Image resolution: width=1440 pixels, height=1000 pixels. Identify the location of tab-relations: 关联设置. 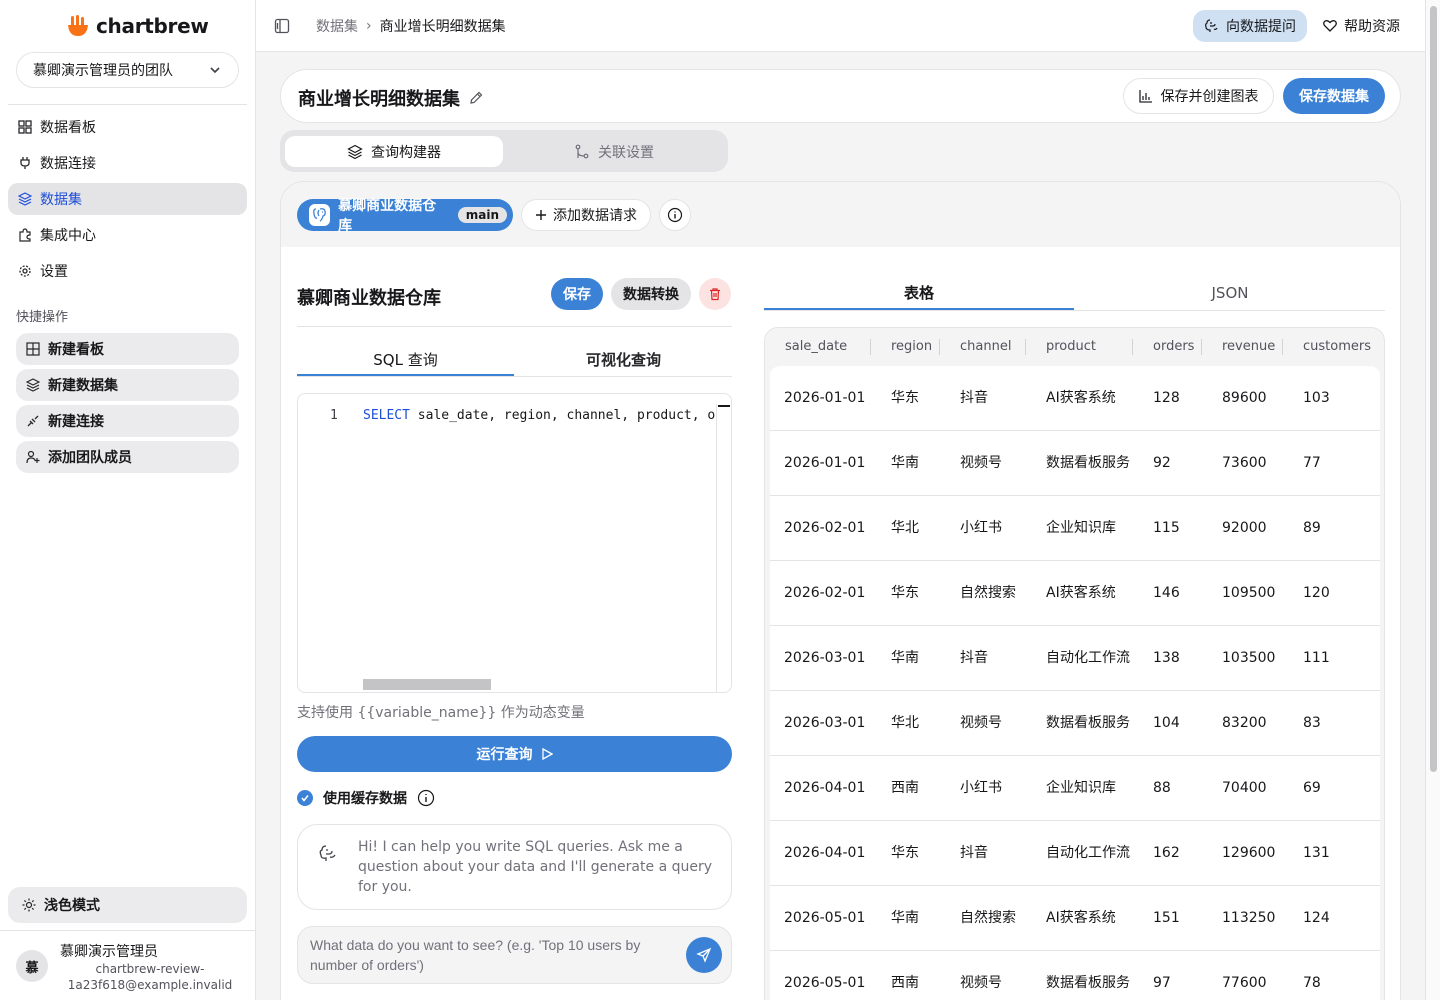
(614, 151).